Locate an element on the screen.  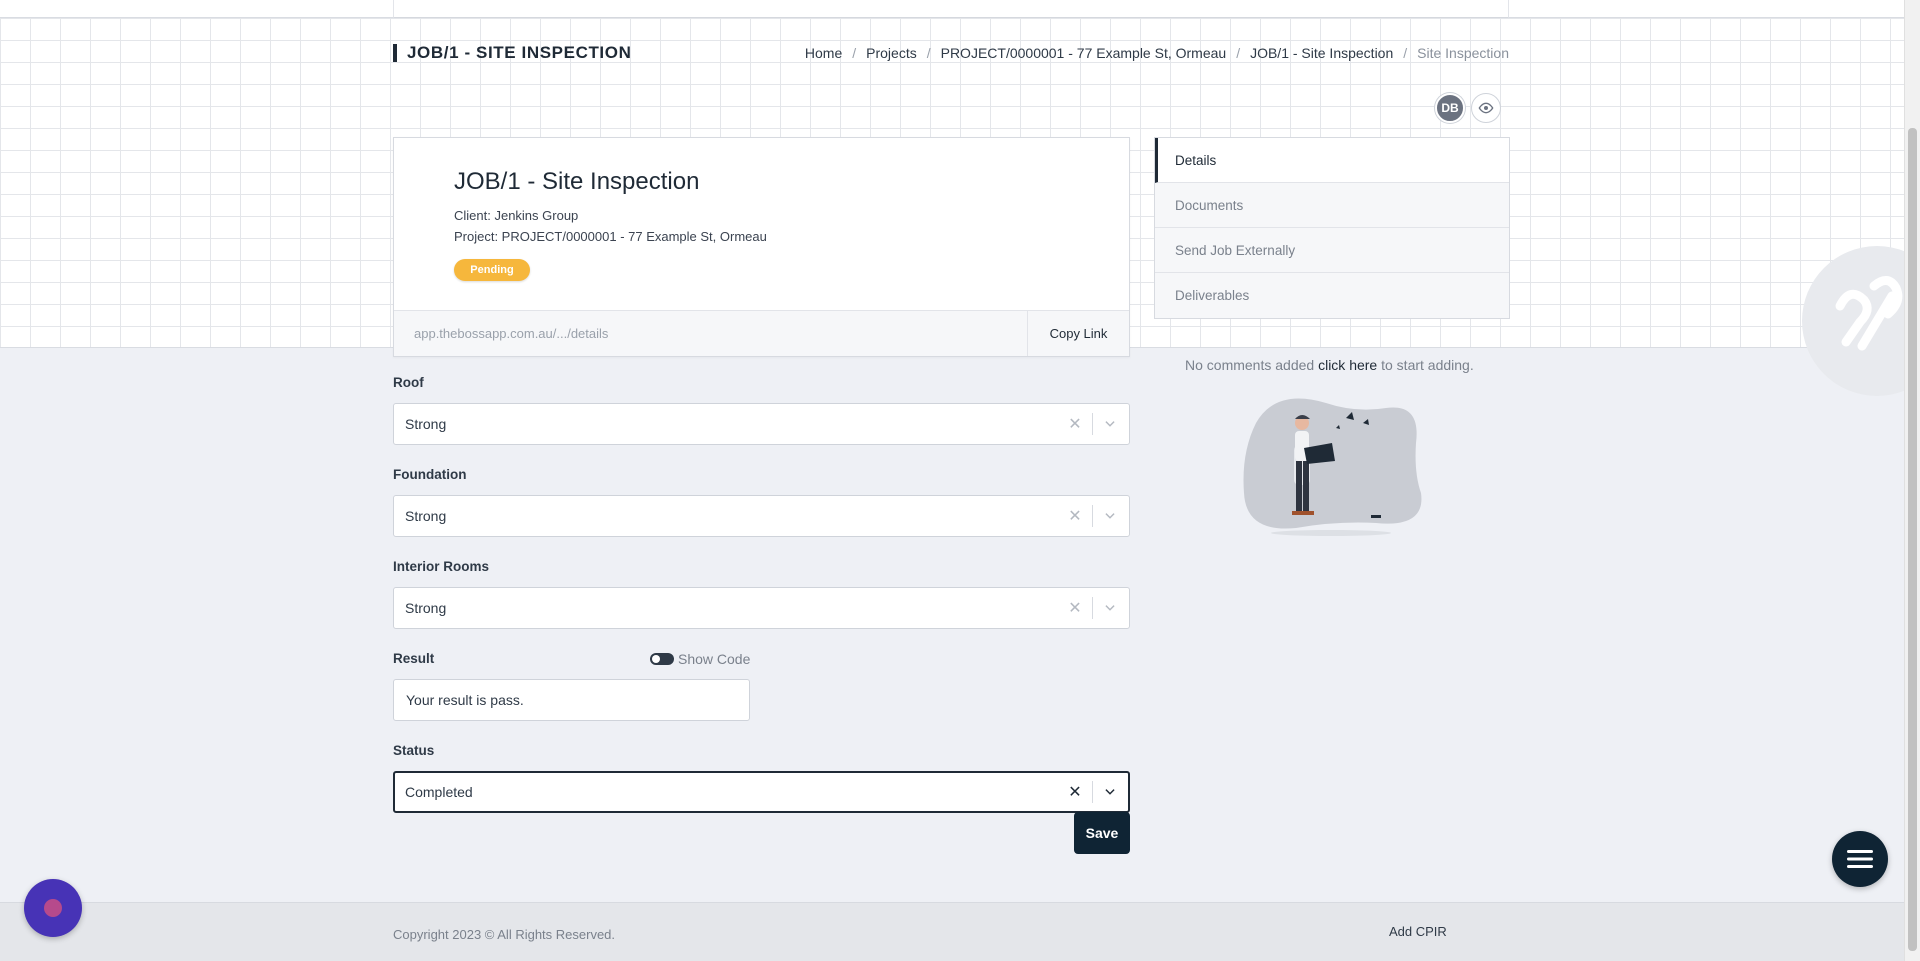
roof-value: Strong is located at coordinates (426, 424).